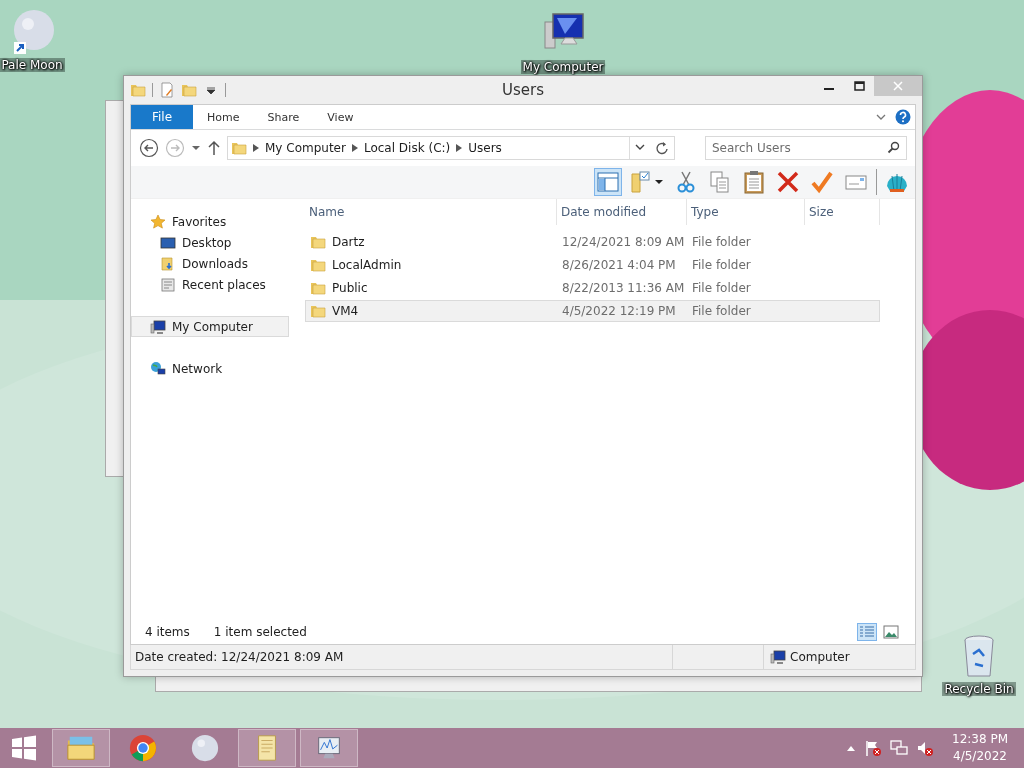 The width and height of the screenshot is (1024, 768). What do you see at coordinates (903, 117) in the screenshot?
I see `help-icon` at bounding box center [903, 117].